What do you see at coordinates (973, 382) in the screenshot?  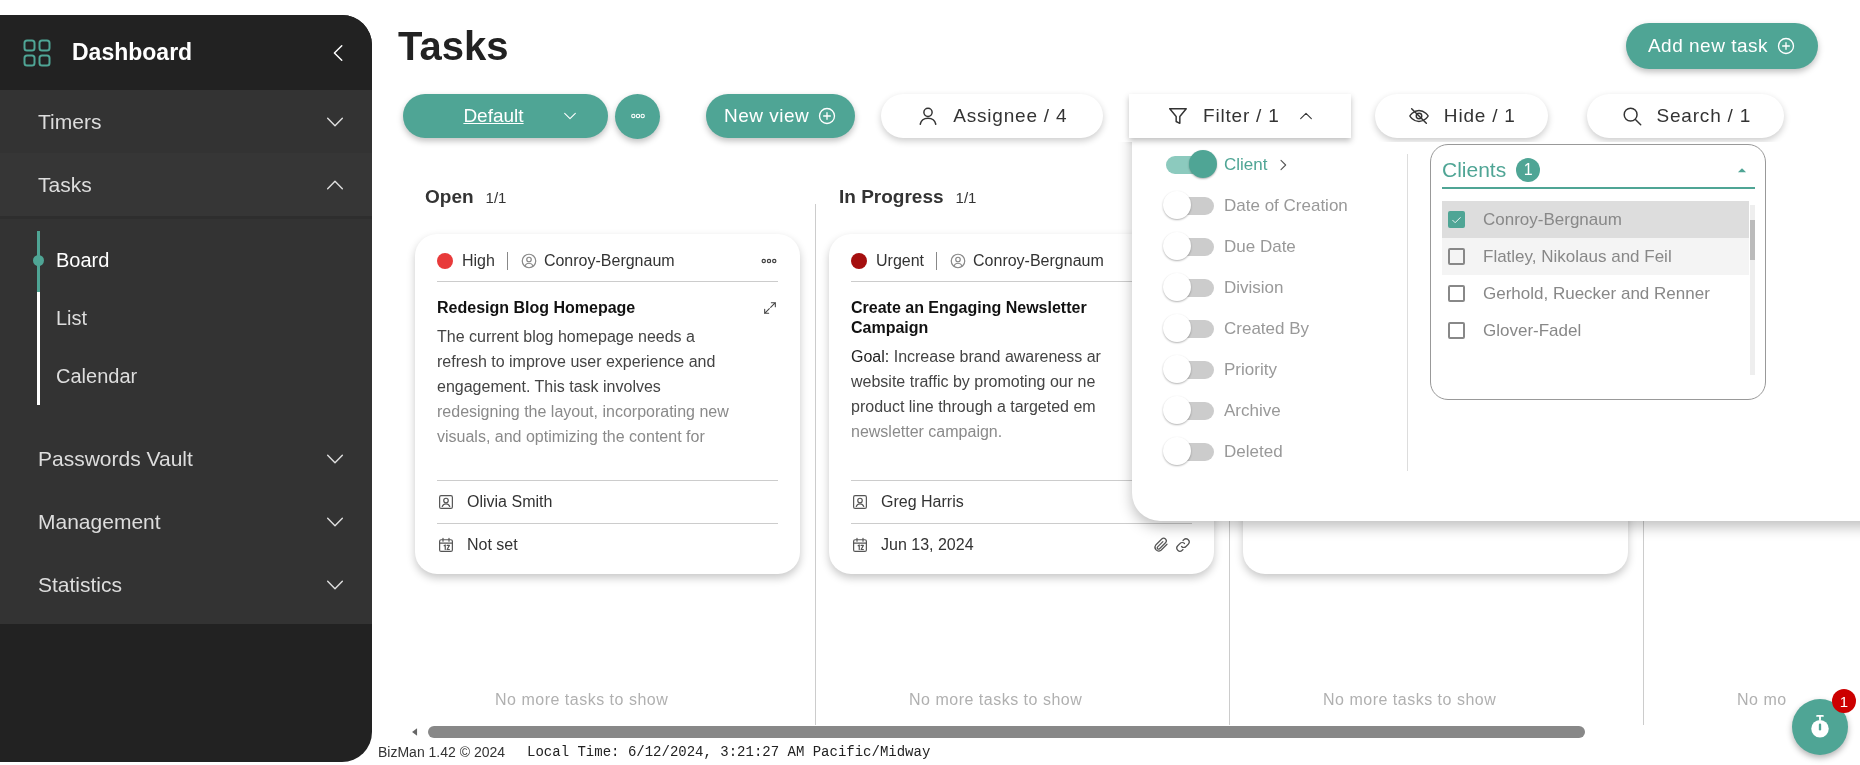 I see `description-line: website traffic by promoting our ne` at bounding box center [973, 382].